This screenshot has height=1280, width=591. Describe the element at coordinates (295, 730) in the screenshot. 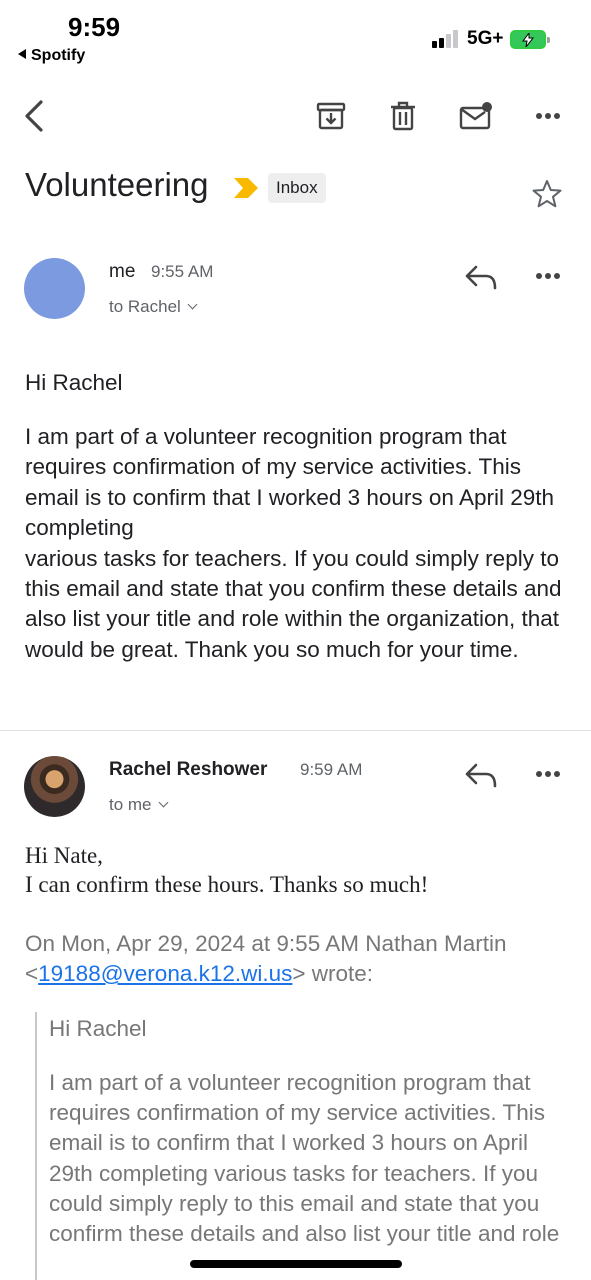

I see `message-divider` at that location.